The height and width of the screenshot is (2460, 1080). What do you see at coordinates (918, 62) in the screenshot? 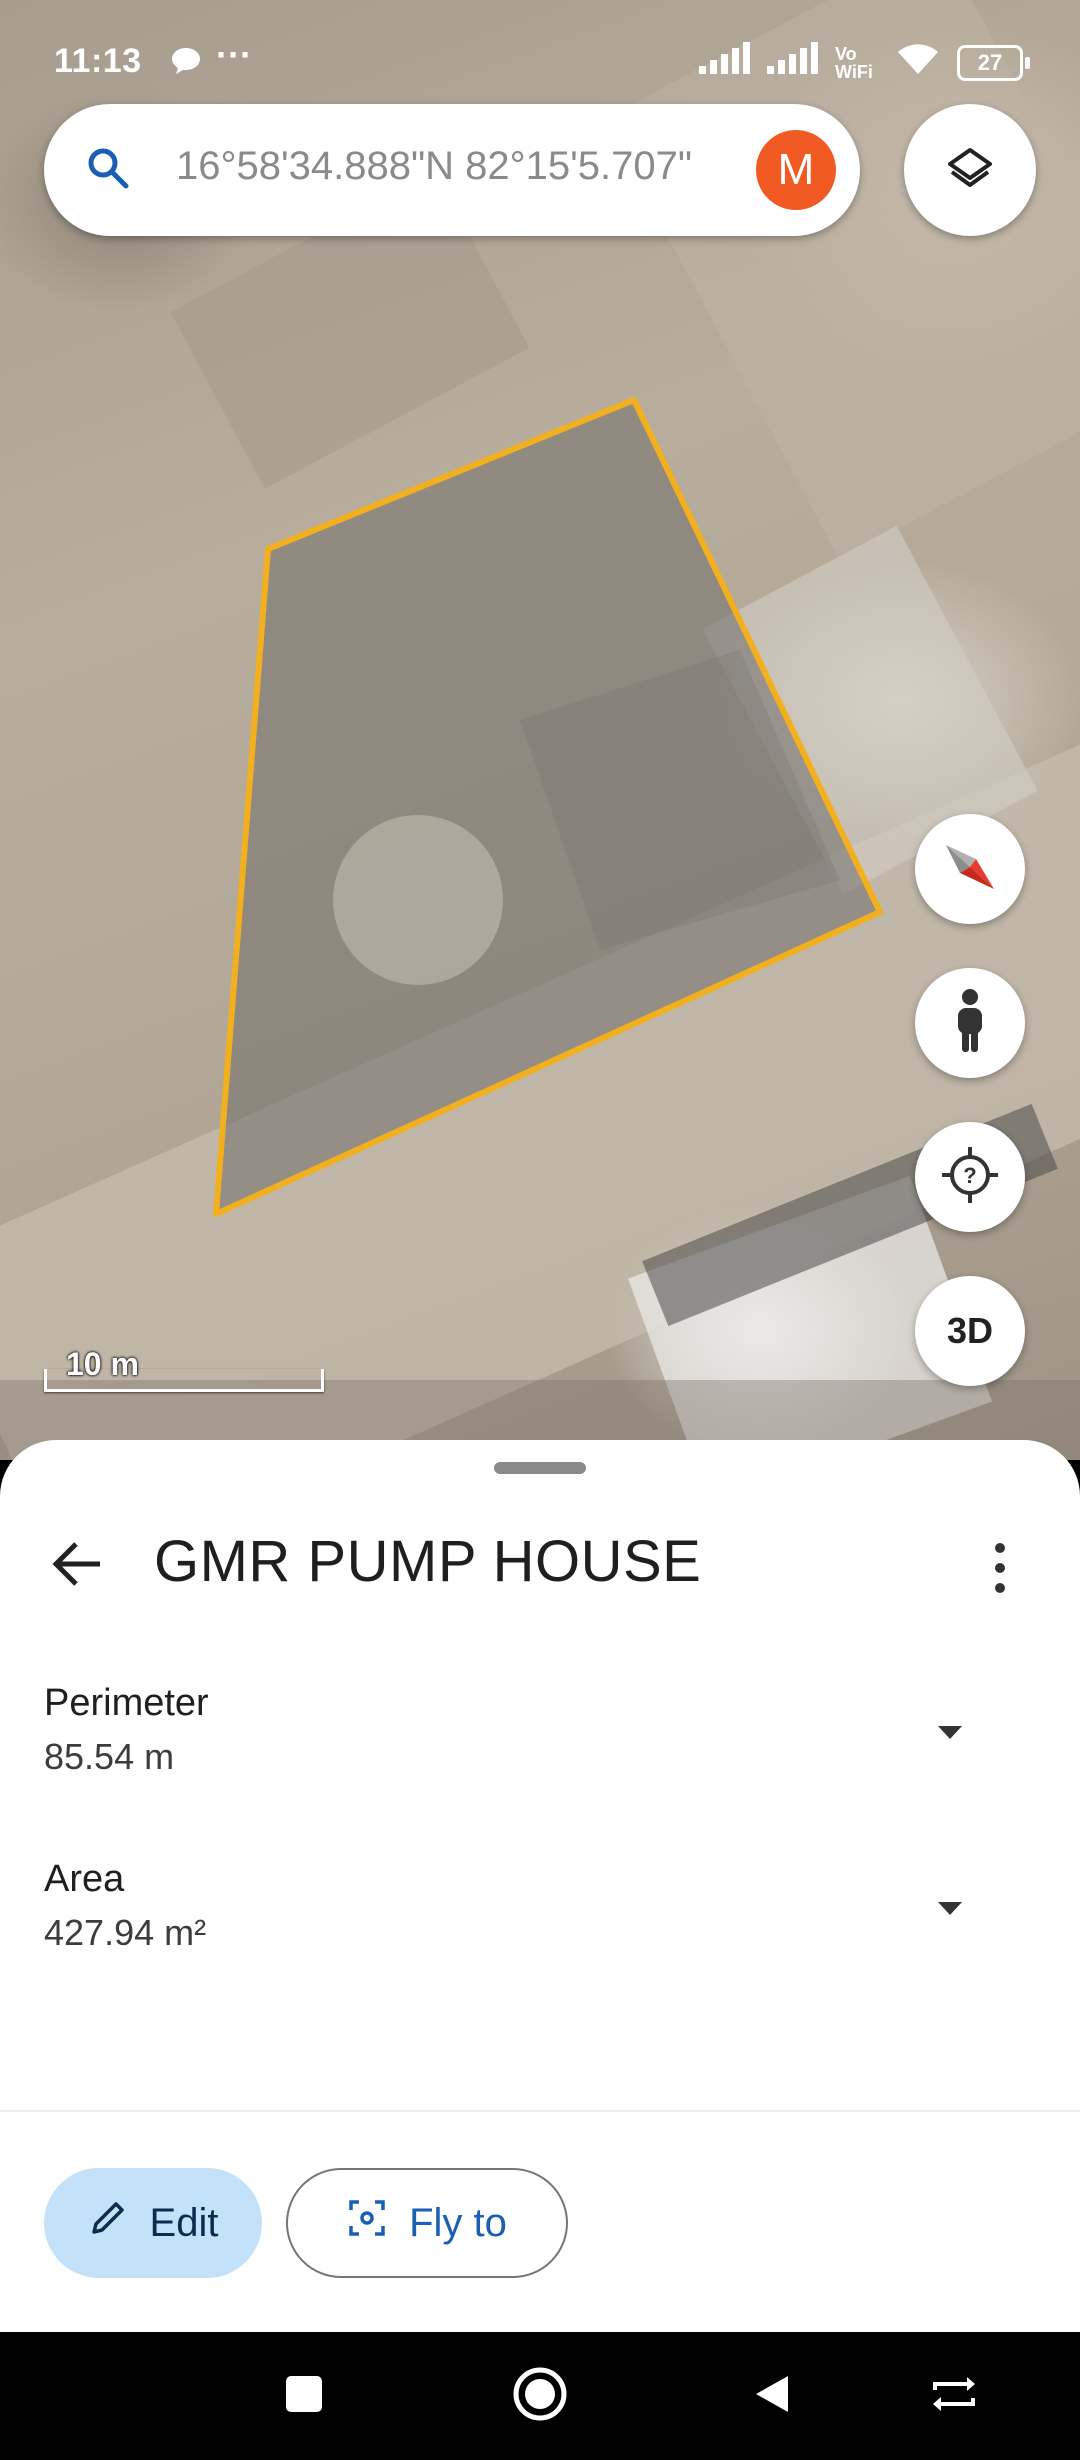
I see `wifi-icon` at bounding box center [918, 62].